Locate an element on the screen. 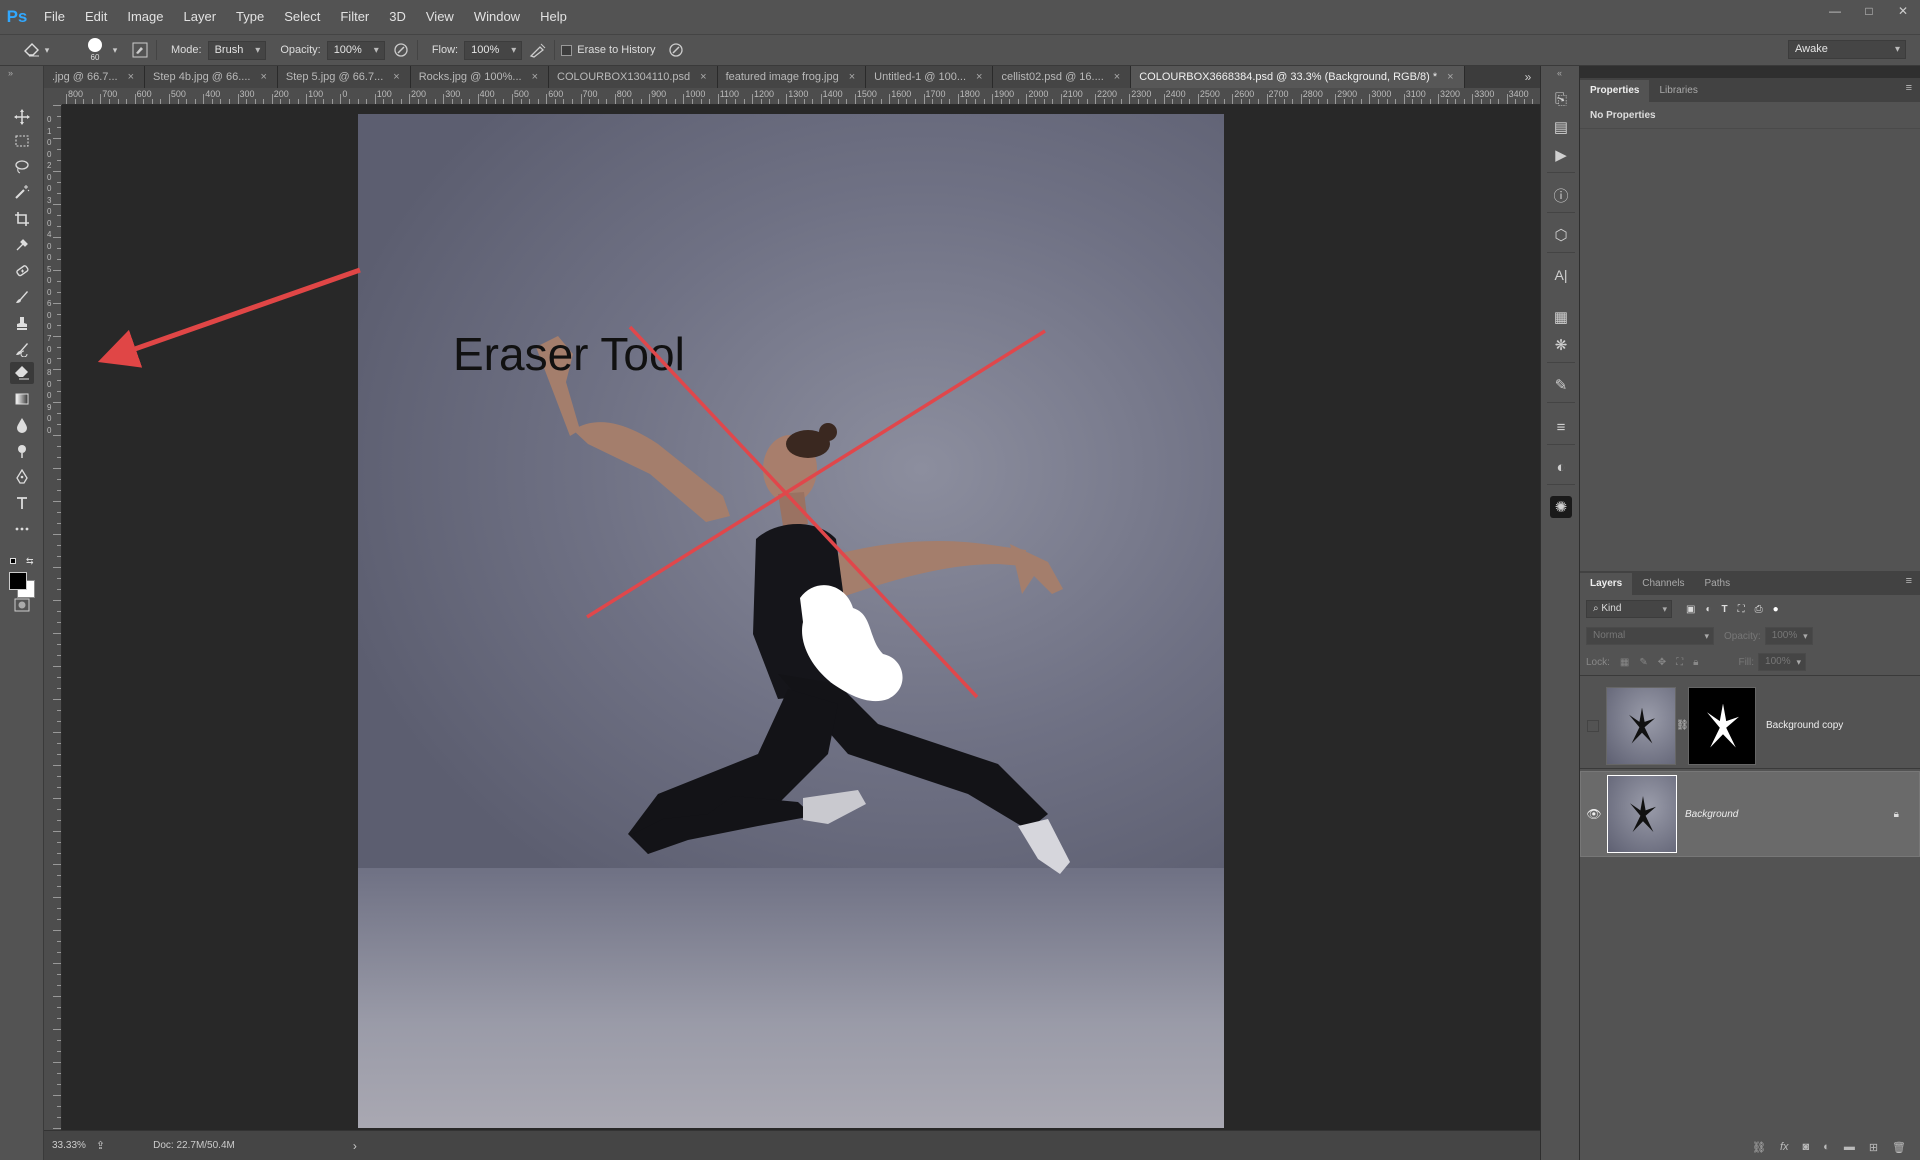 Image resolution: width=1920 pixels, height=1160 pixels. layers-panel-menu-icon: ≡ is located at coordinates (1909, 581).